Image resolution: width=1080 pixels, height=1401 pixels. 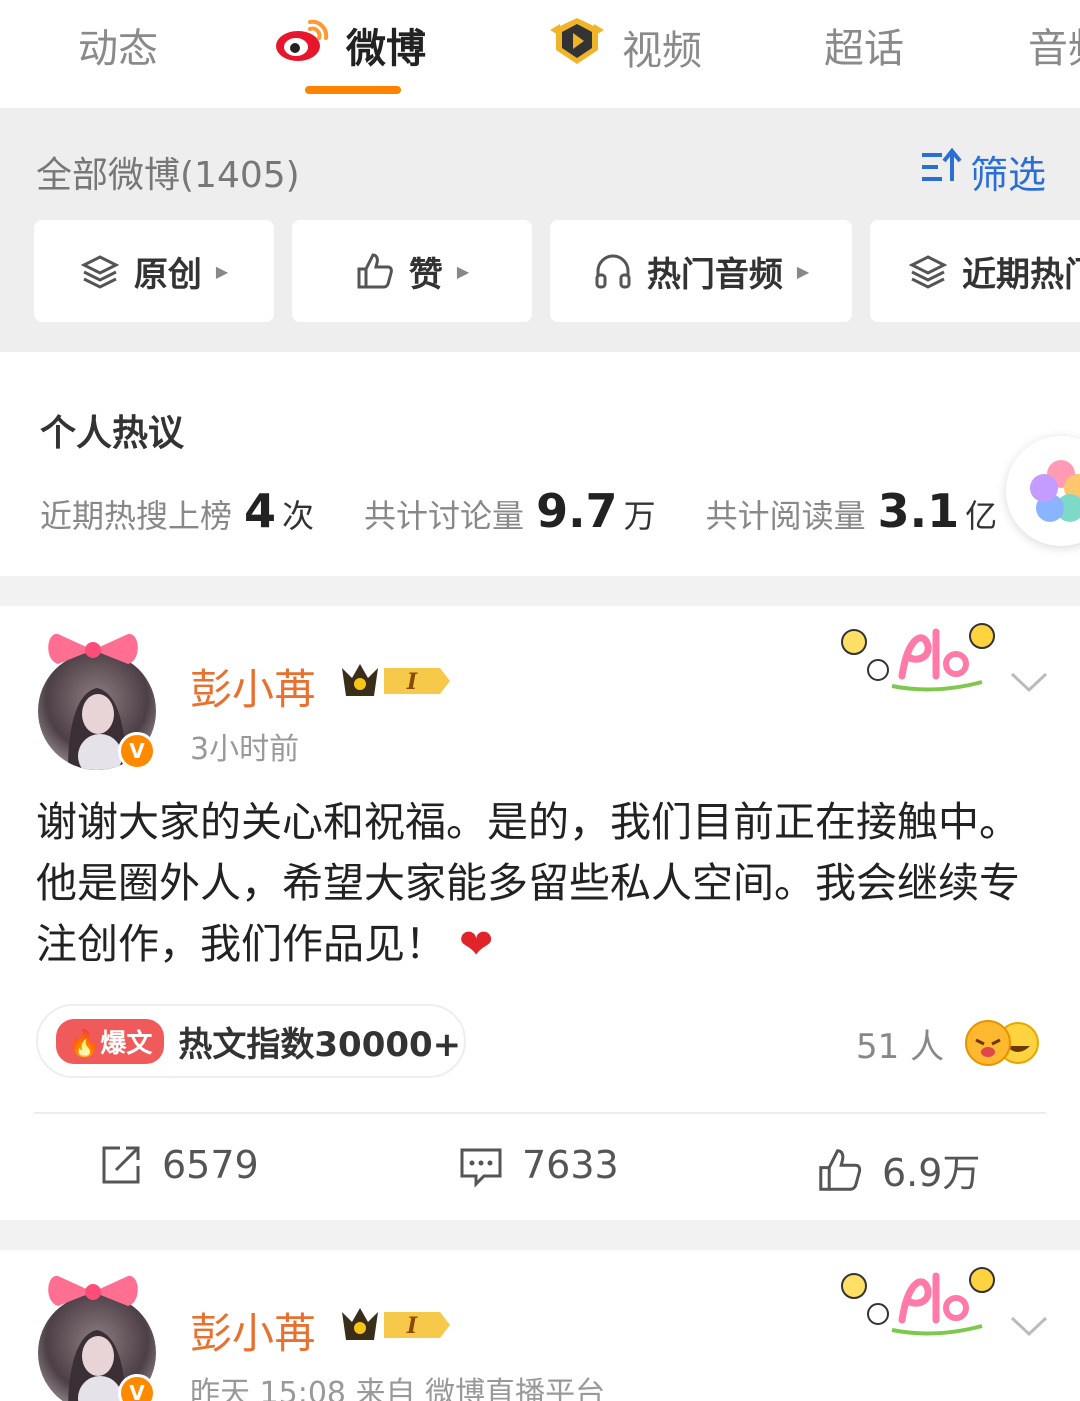 I want to click on chip-recent-hot: 近期热门, so click(x=975, y=271).